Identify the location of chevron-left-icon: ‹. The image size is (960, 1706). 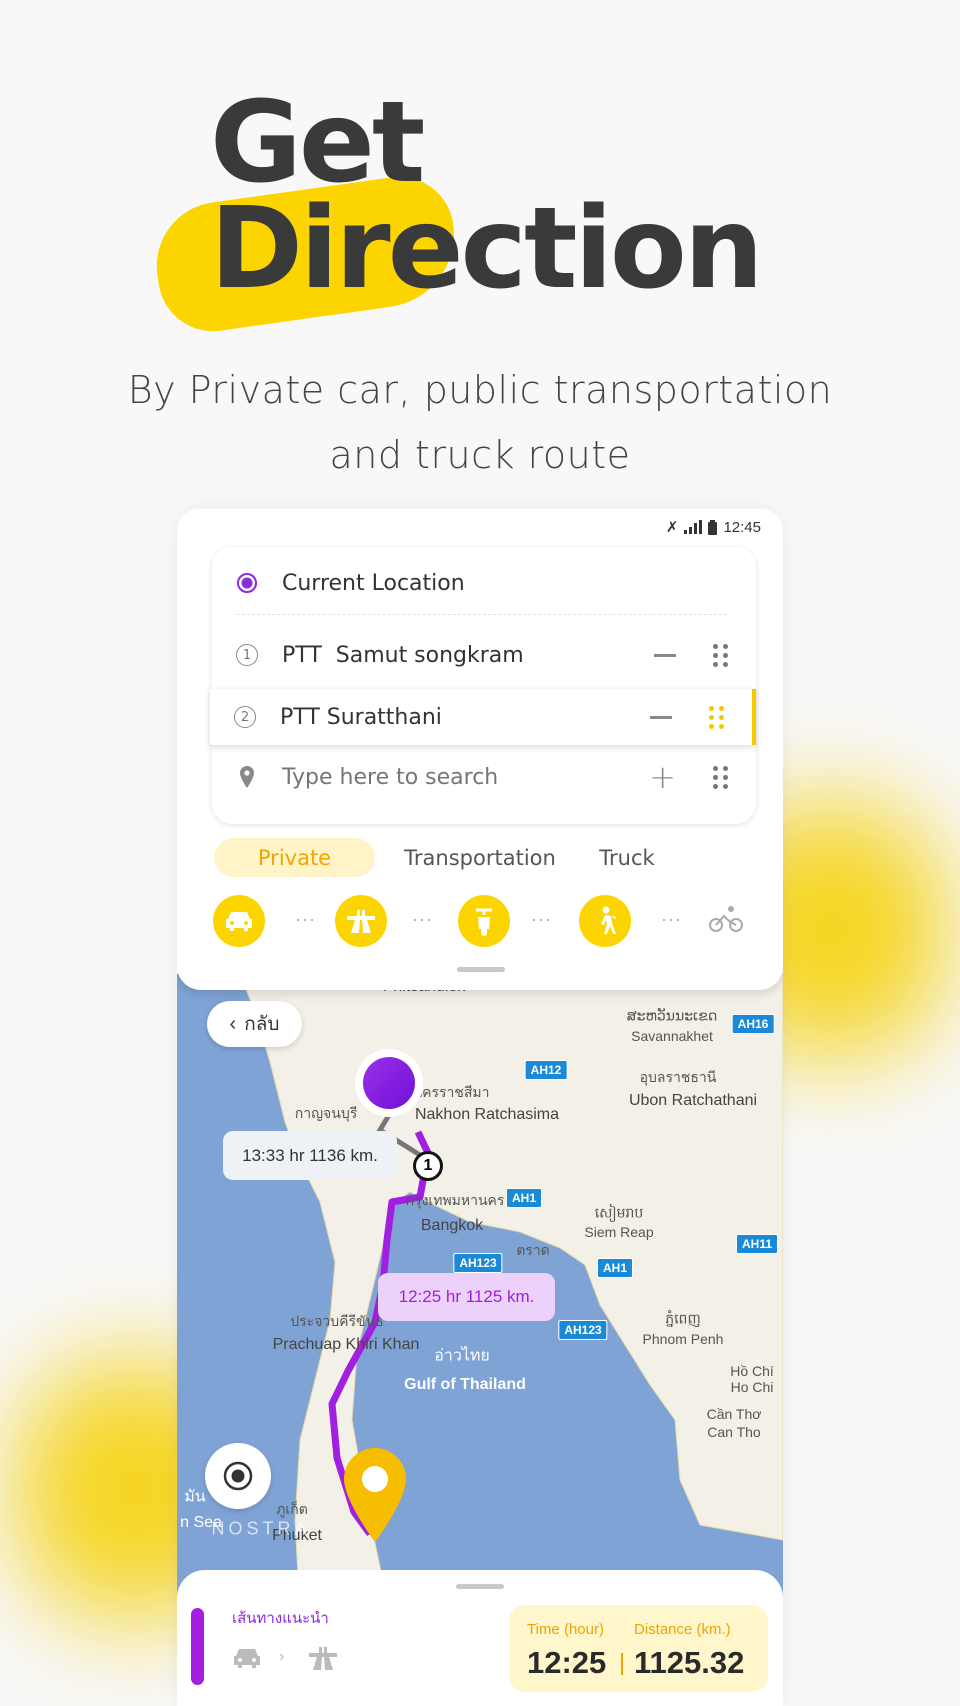
(233, 1023).